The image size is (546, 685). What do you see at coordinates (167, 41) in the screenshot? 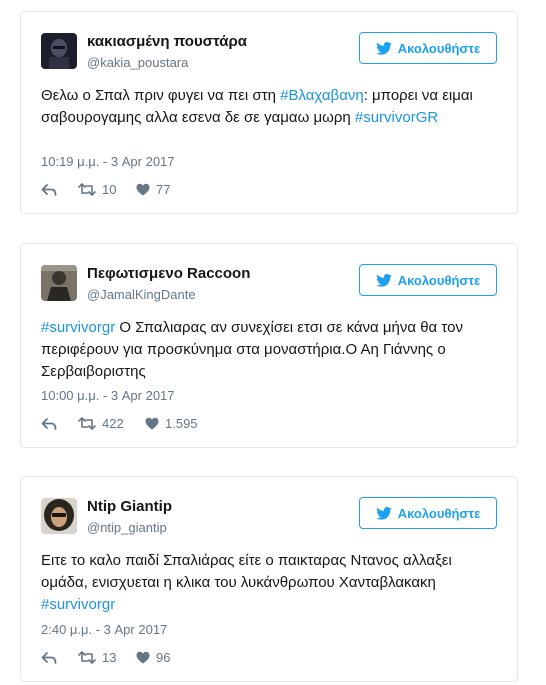
I see `display-name: κακιασμένη πουστάρα` at bounding box center [167, 41].